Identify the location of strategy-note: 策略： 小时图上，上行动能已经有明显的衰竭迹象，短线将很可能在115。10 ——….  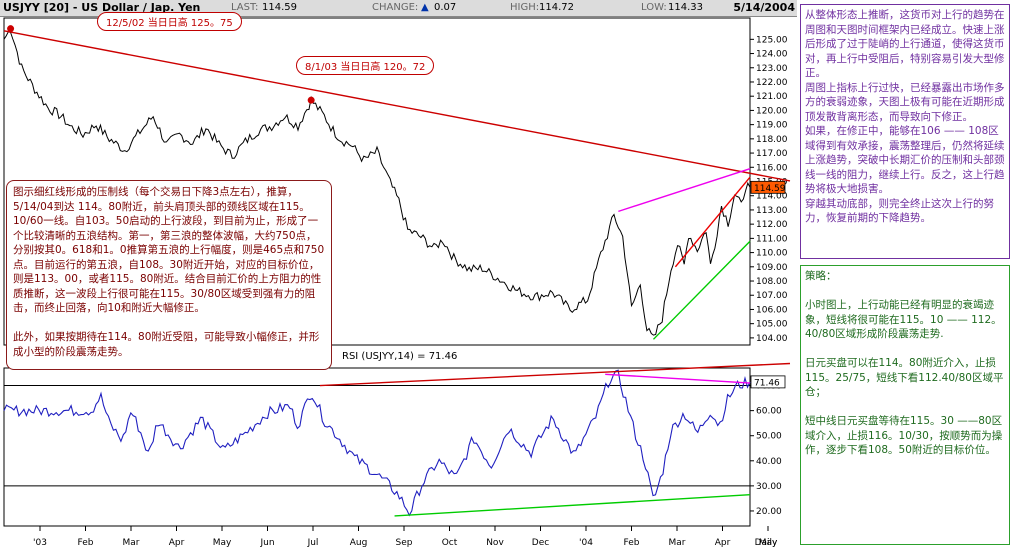
(905, 405).